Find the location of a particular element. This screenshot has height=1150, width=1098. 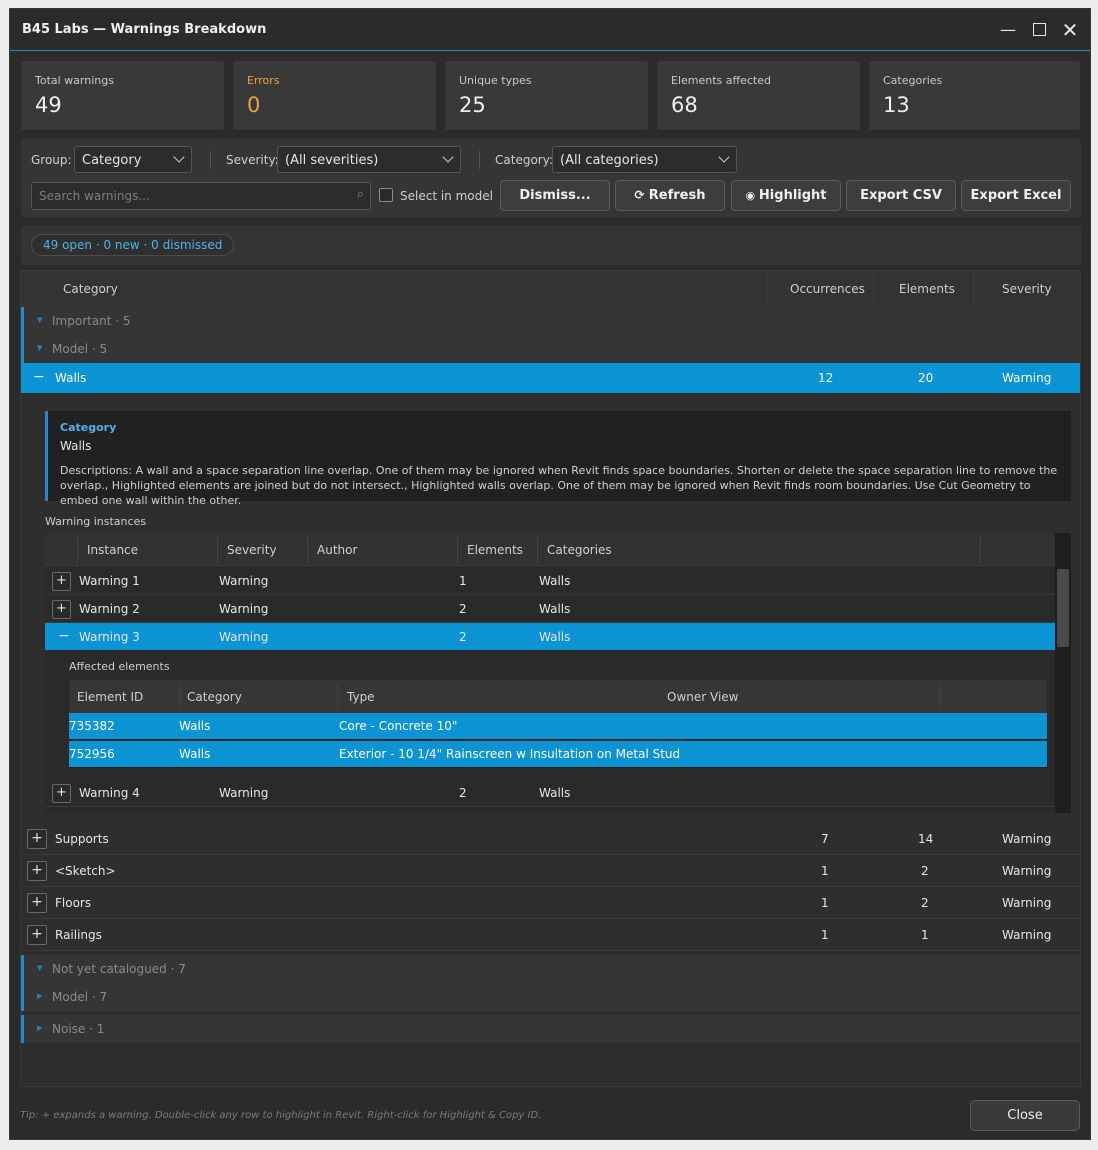

minimize-icon: — is located at coordinates (1008, 30).